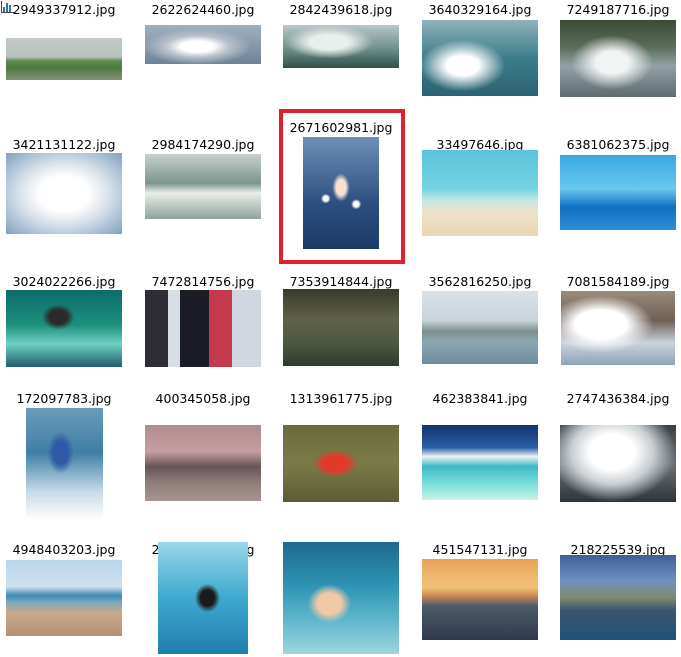 The image size is (681, 657). Describe the element at coordinates (64, 281) in the screenshot. I see `image-filename-label: 3024022266.jpg` at that location.